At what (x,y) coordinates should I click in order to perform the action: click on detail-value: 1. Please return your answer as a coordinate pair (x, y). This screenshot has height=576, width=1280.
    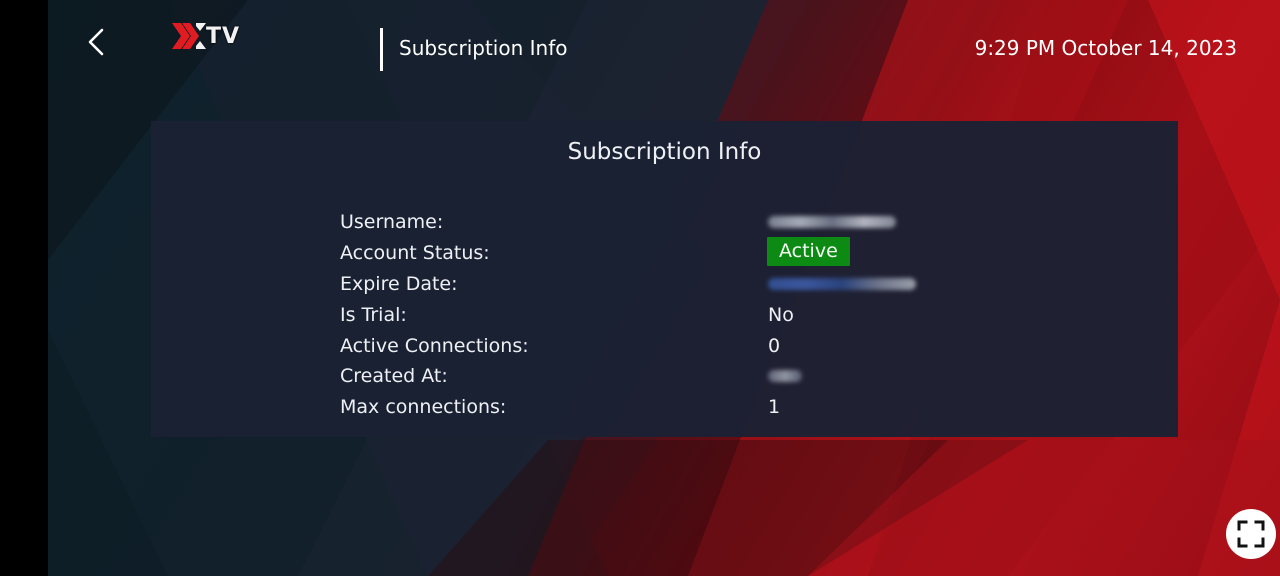
    Looking at the image, I should click on (774, 407).